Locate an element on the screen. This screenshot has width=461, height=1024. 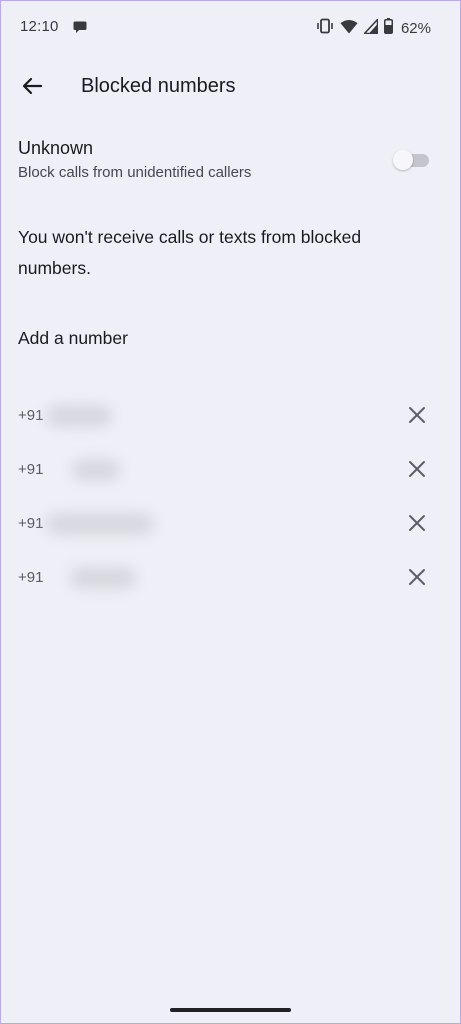
setting-subtitle: Block calls from unidentified callers is located at coordinates (135, 172).